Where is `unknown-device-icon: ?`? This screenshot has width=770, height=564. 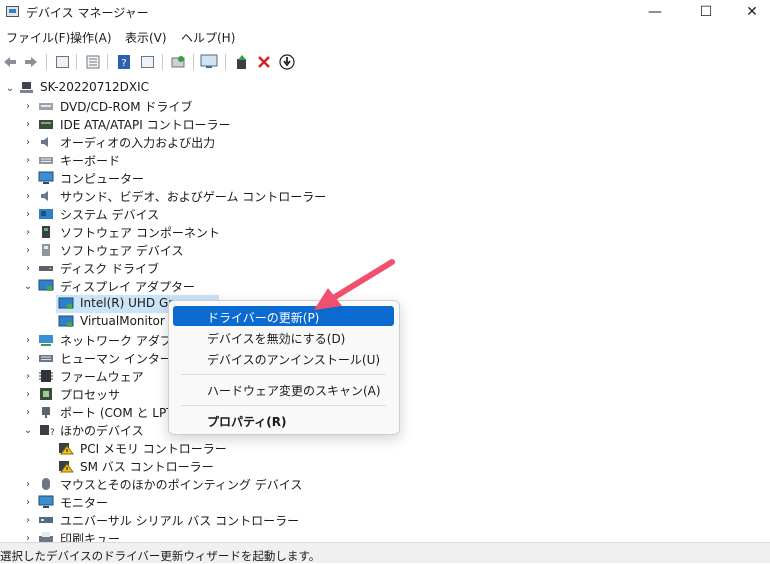 unknown-device-icon: ? is located at coordinates (46, 430).